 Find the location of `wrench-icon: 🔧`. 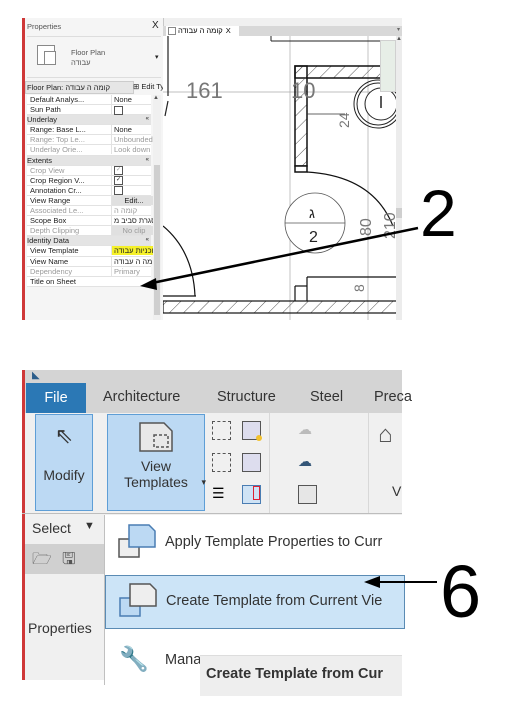

wrench-icon: 🔧 is located at coordinates (134, 659).